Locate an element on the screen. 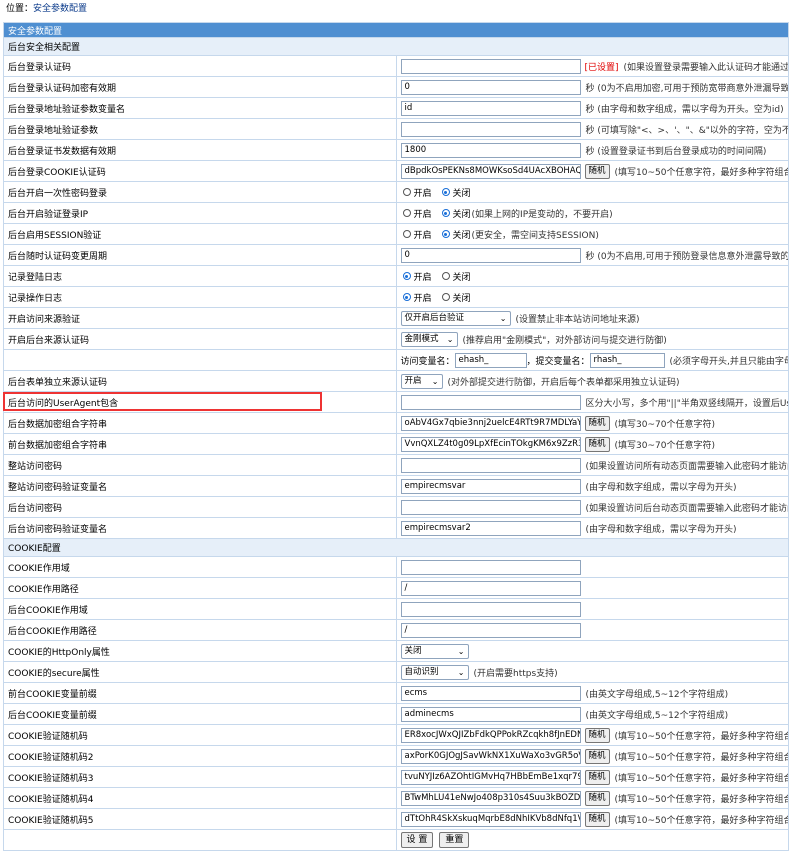 The image size is (792, 861). row-label: COOKIE作用路径 is located at coordinates (200, 588).